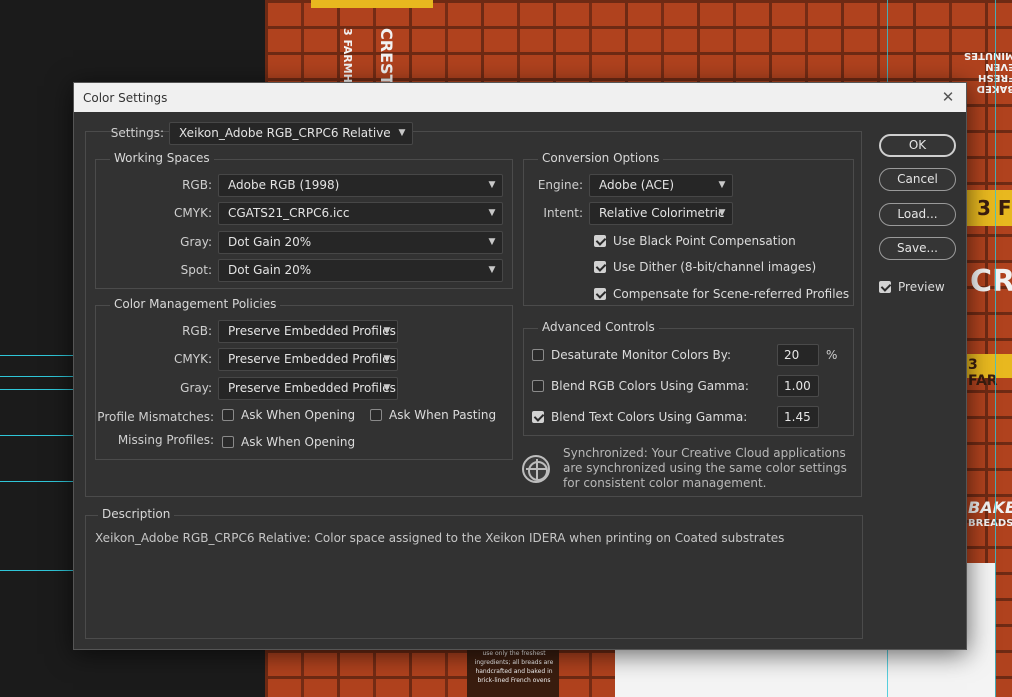 The height and width of the screenshot is (697, 1012). Describe the element at coordinates (196, 242) in the screenshot. I see `gray-label: Gray:` at that location.